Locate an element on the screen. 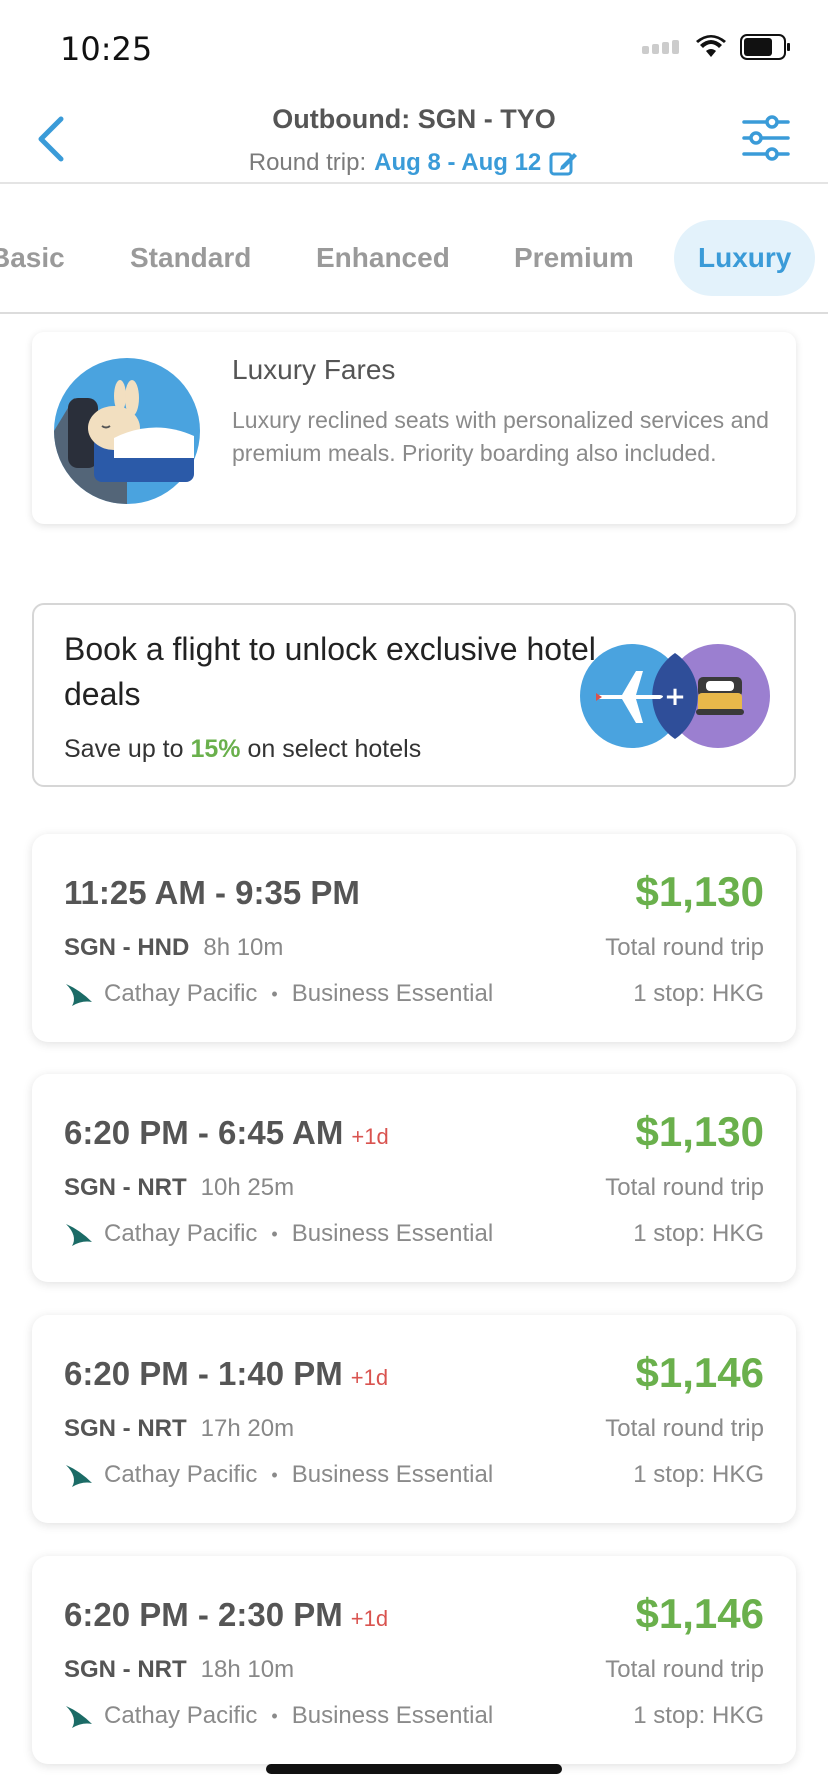 The height and width of the screenshot is (1792, 828). flight-time-range: 6:20 PM - 2:30 PM is located at coordinates (203, 1614).